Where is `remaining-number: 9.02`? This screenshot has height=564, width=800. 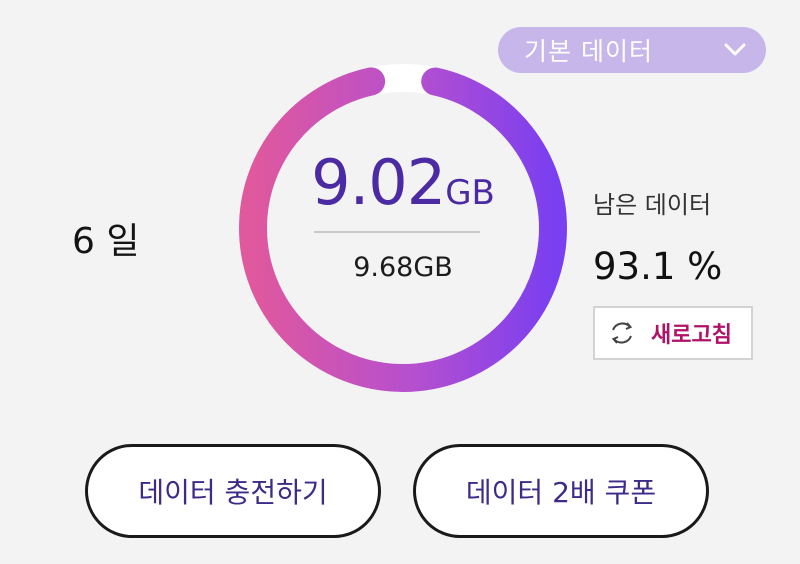 remaining-number: 9.02 is located at coordinates (378, 182).